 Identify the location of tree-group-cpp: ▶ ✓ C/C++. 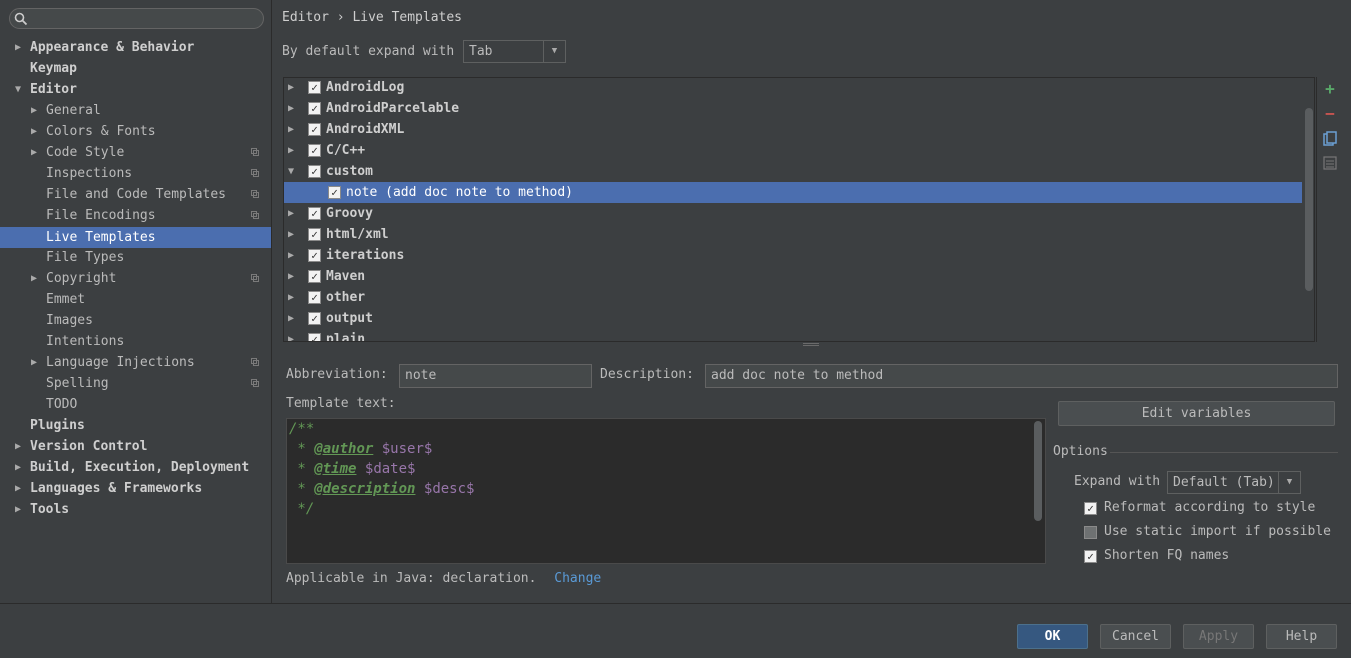
(793, 150).